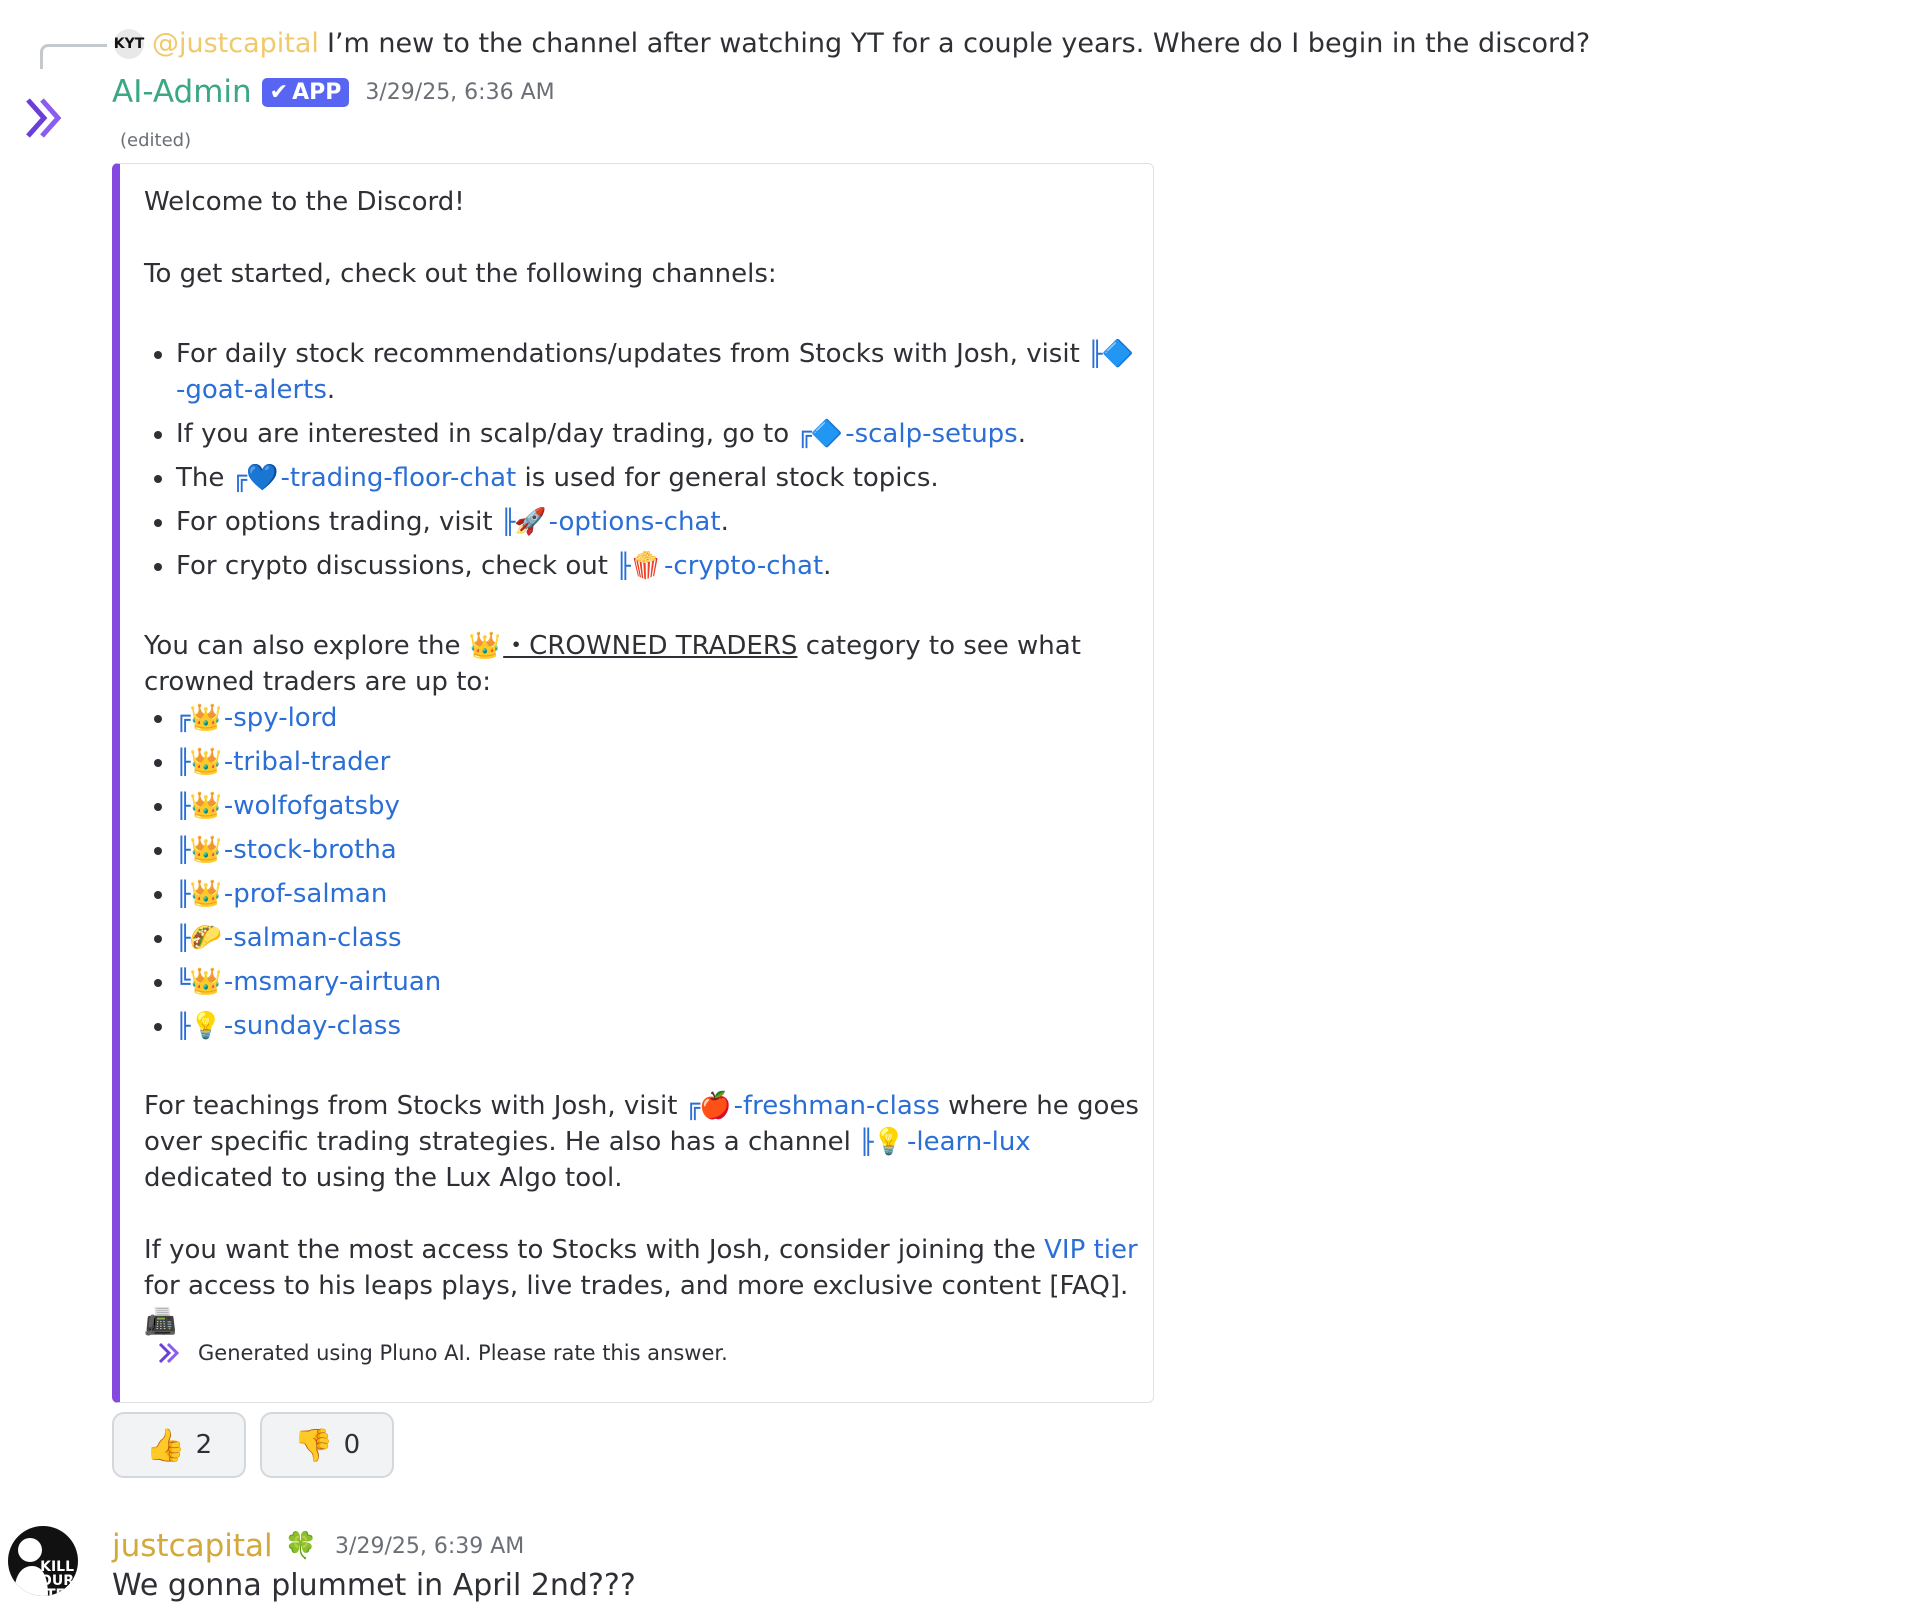 This screenshot has height=1620, width=1914. I want to click on channel-link-spy-lord: ╔👑-spy-lord, so click(256, 718).